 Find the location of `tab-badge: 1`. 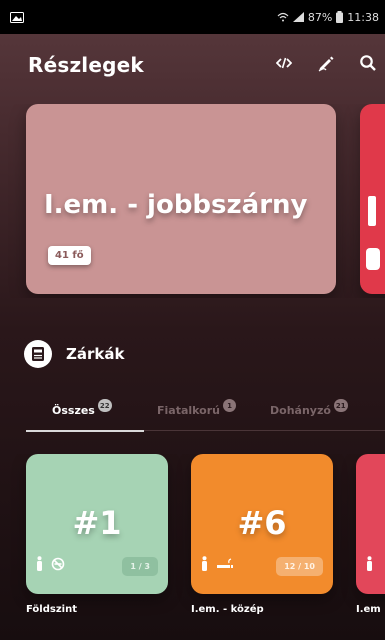

tab-badge: 1 is located at coordinates (229, 405).